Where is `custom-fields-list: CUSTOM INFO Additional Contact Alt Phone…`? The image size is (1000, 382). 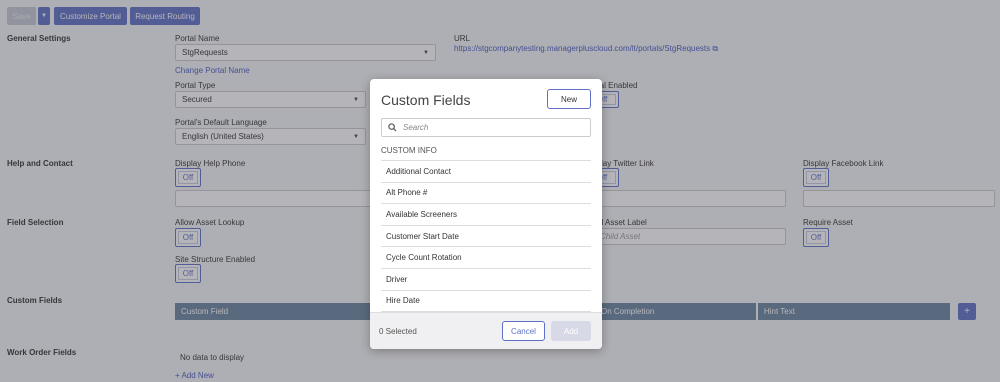 custom-fields-list: CUSTOM INFO Additional Contact Alt Phone… is located at coordinates (486, 227).